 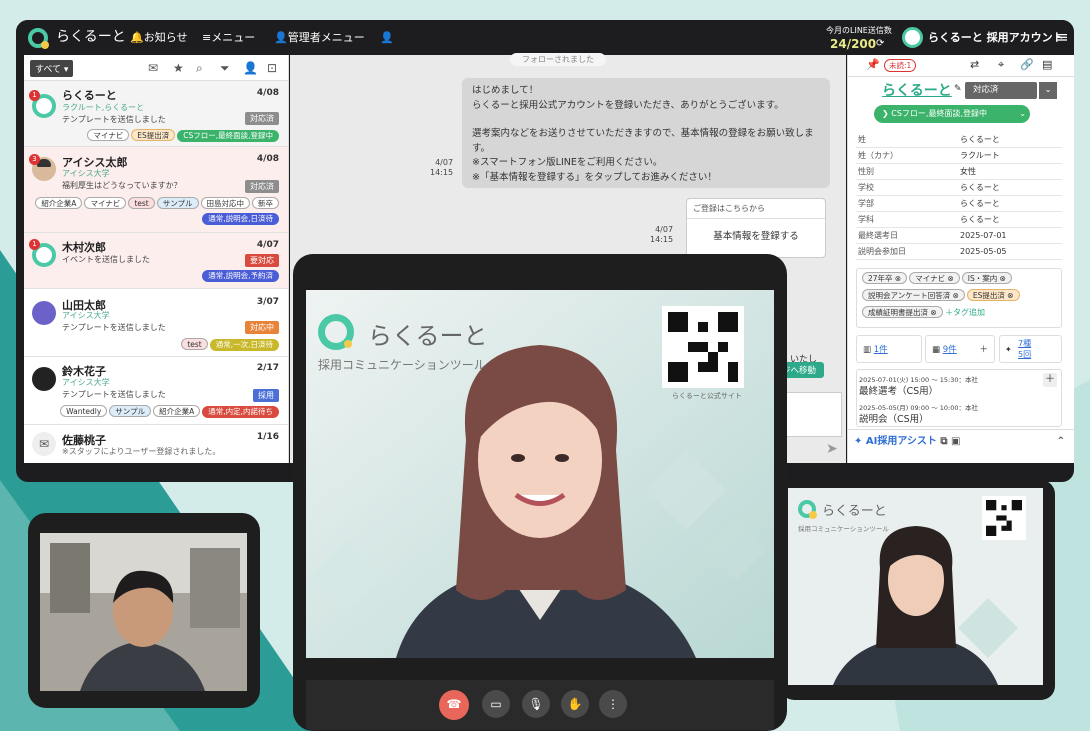 I want to click on copy-icon: ⧉, so click(x=943, y=441).